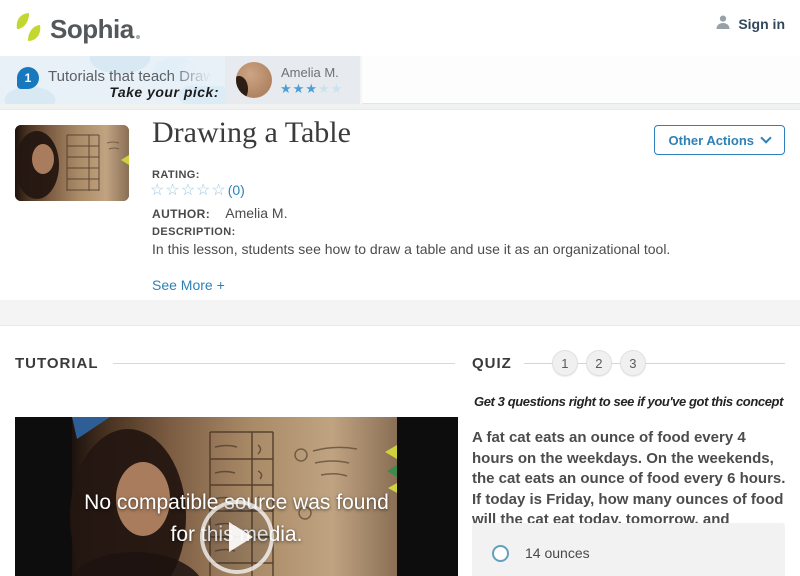 The width and height of the screenshot is (800, 576). I want to click on sophia-logo: Sophia, so click(77, 29).